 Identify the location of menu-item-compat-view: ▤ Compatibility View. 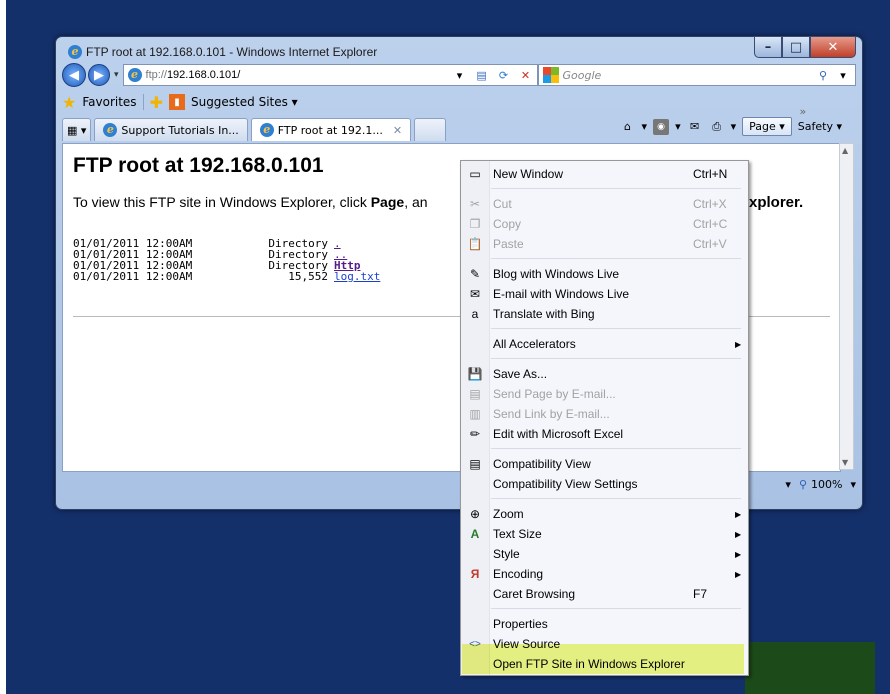
(604, 464).